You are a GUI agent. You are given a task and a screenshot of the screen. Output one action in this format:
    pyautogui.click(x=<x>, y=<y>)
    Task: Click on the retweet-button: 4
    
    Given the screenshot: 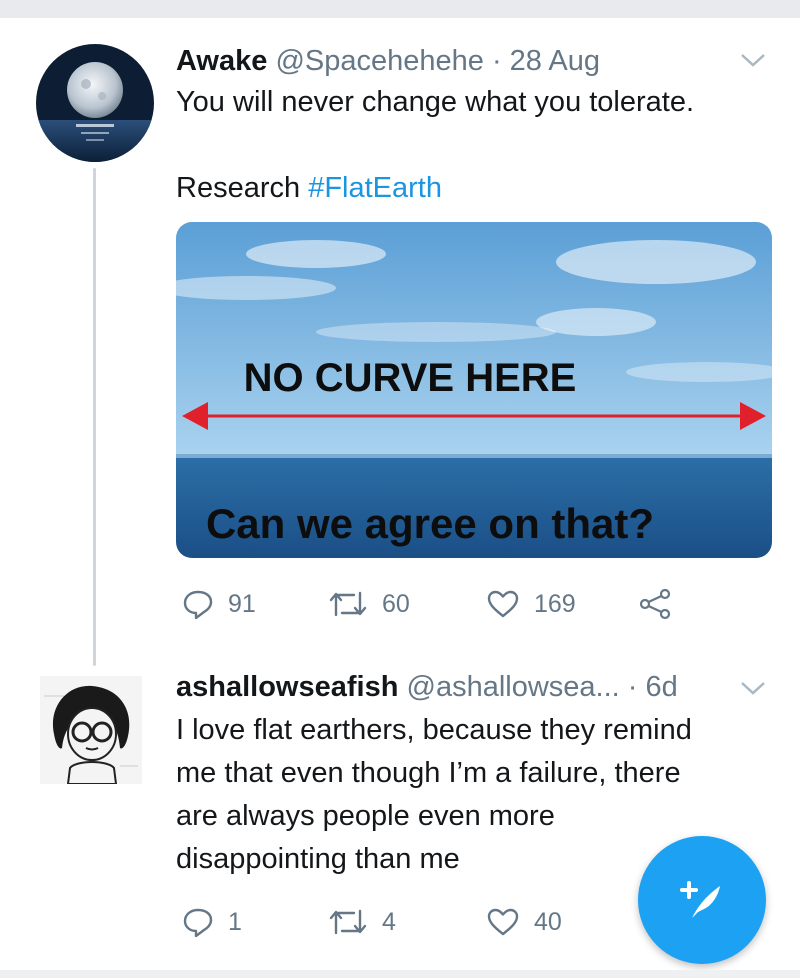 What is the action you would take?
    pyautogui.click(x=362, y=922)
    